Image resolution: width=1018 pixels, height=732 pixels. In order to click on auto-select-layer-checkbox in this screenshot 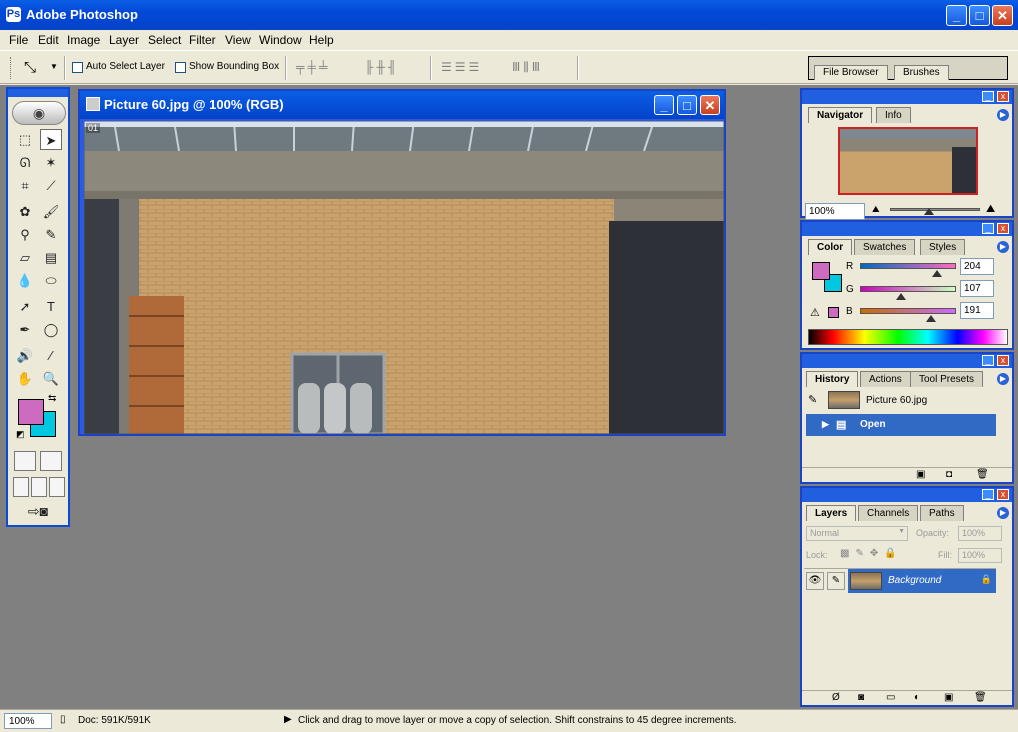, I will do `click(77, 67)`.